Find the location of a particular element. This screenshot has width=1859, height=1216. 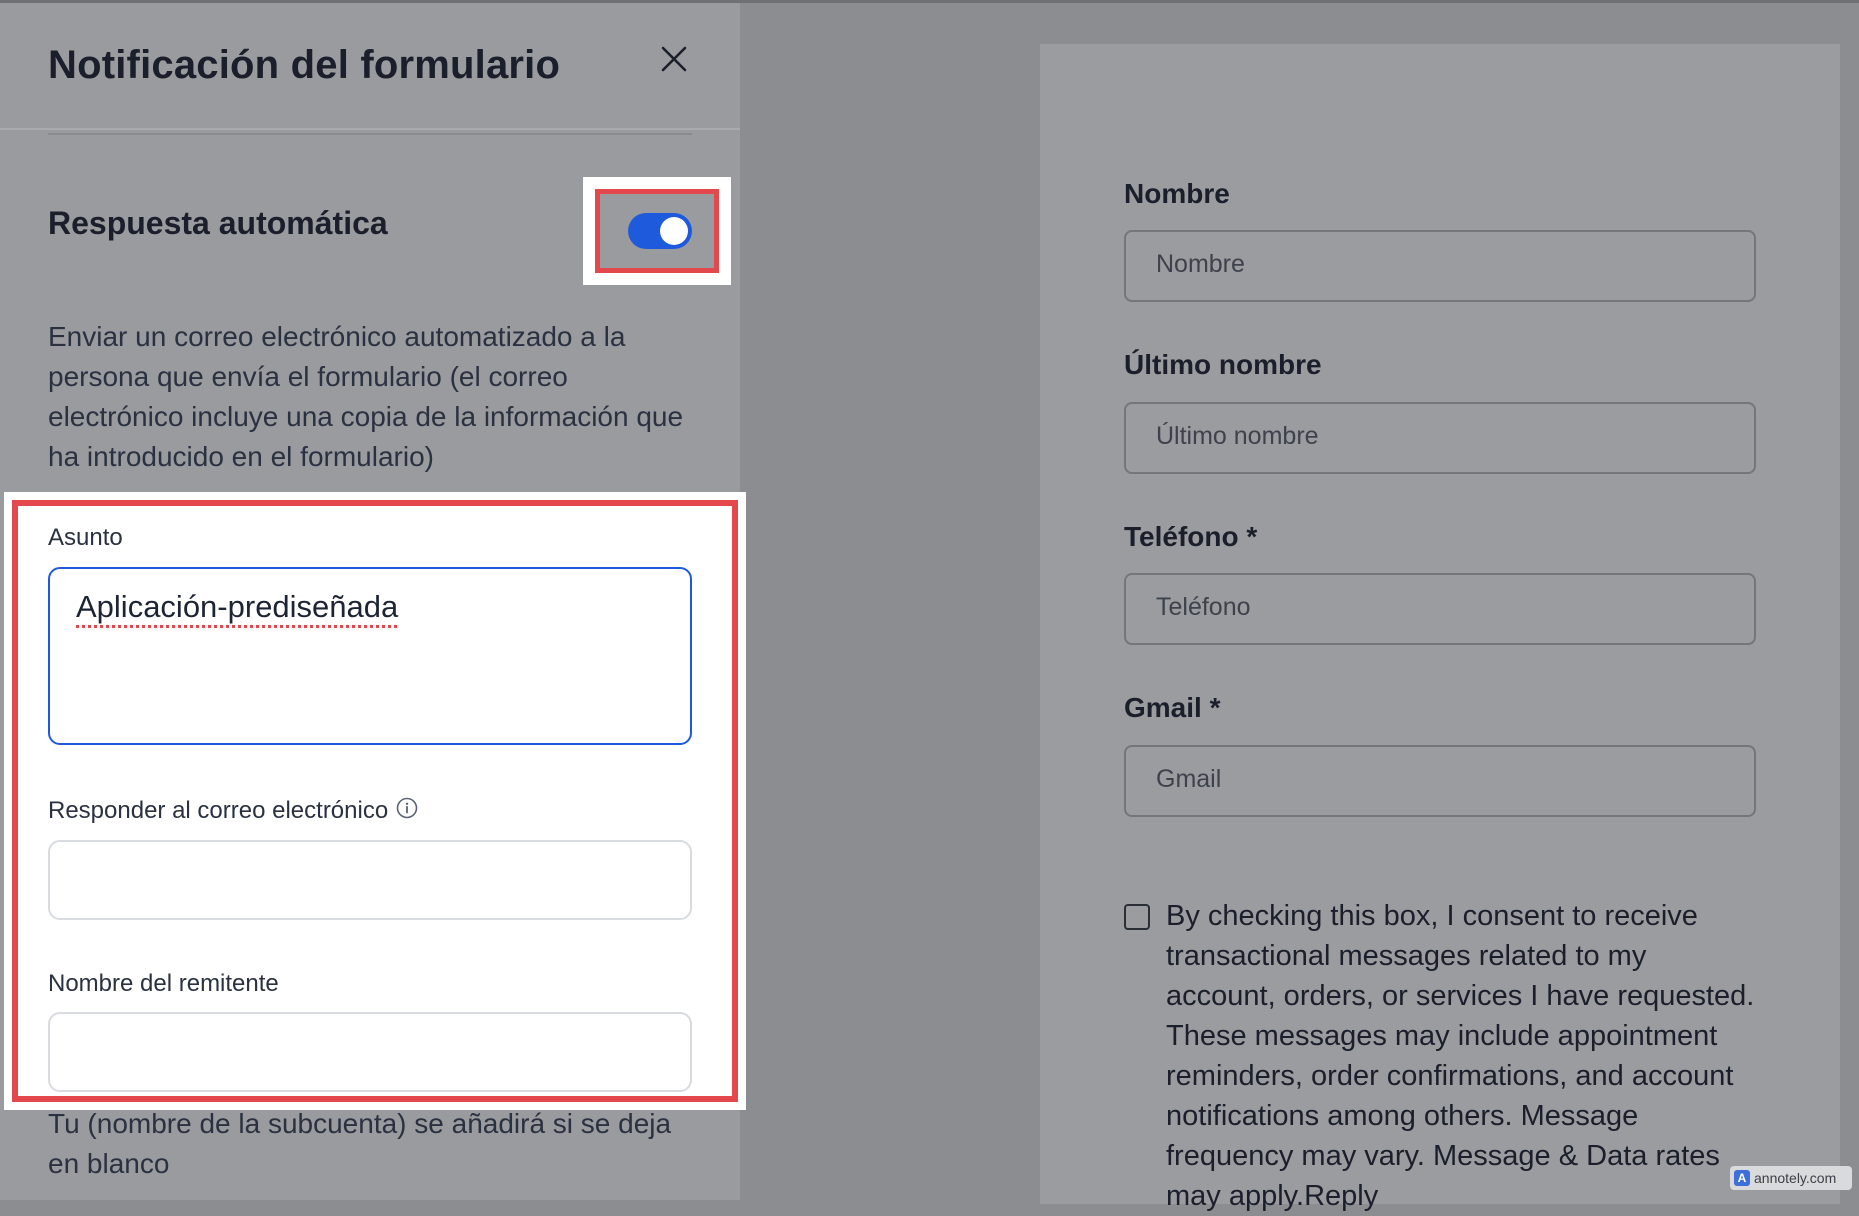

preview-label-gmail: Gmail * is located at coordinates (1172, 707).